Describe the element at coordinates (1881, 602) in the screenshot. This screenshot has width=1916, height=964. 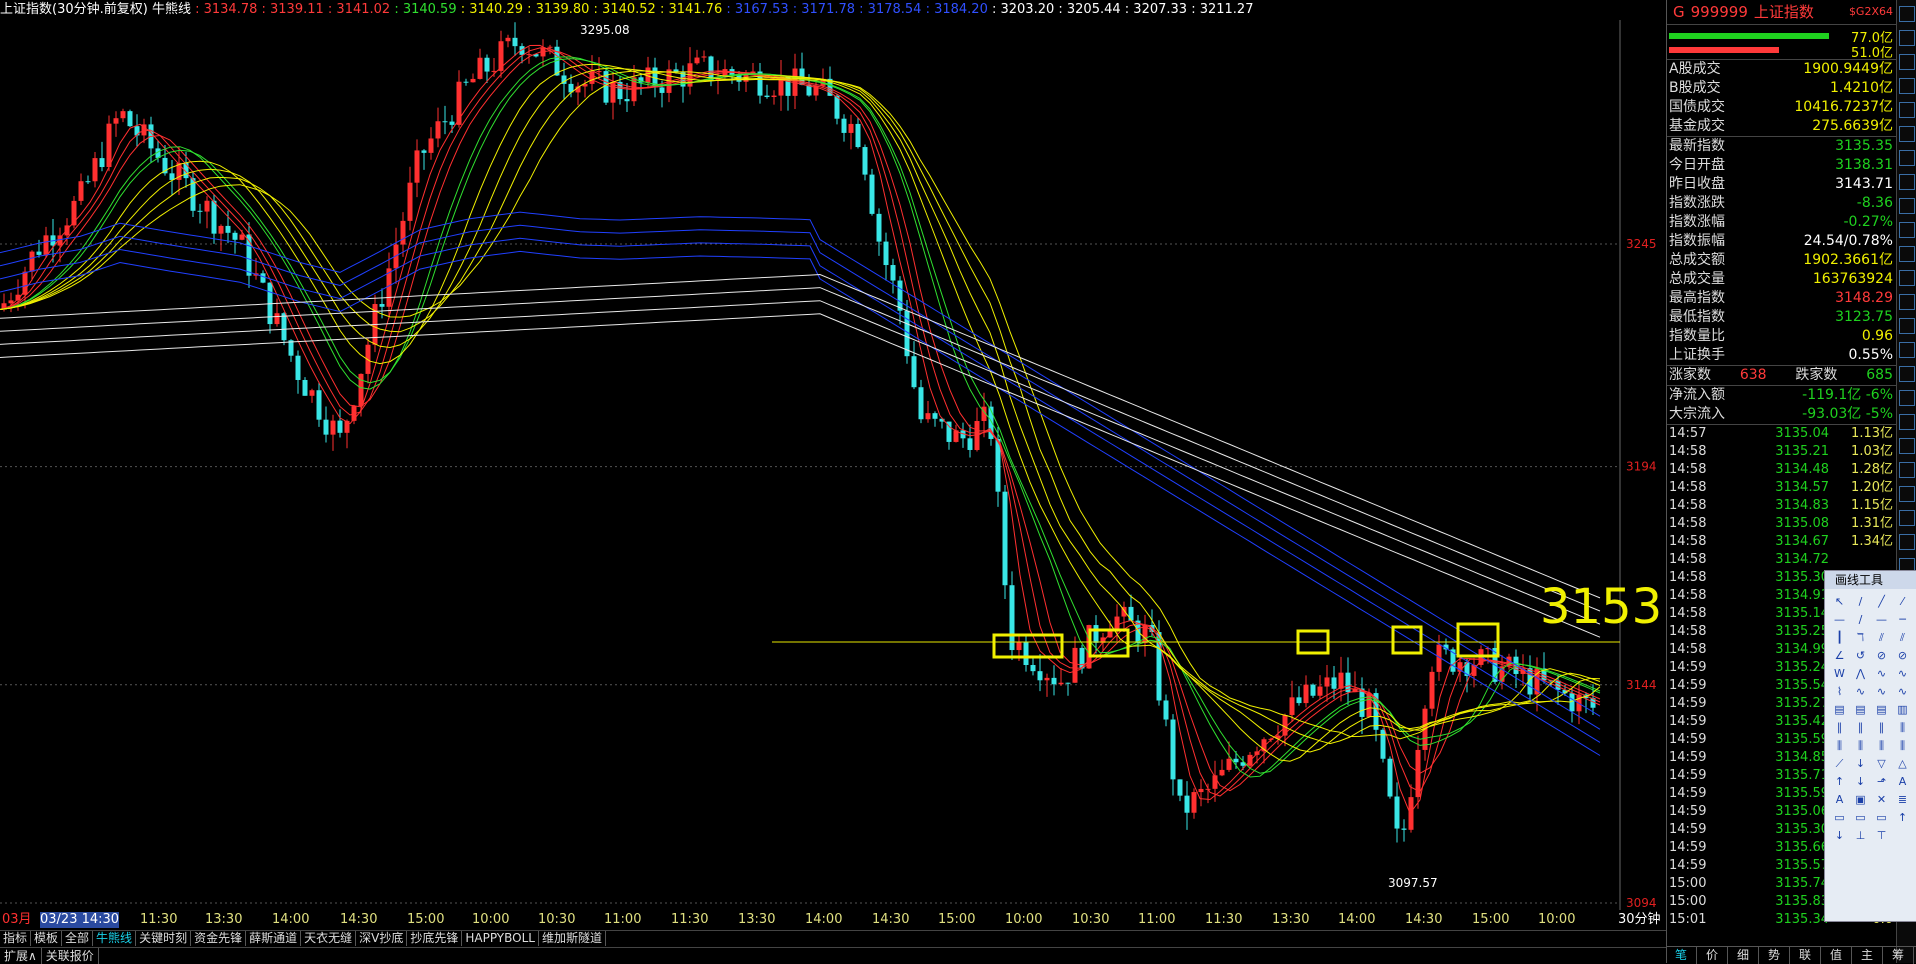
I see `draw-tool-icon: ╱` at that location.